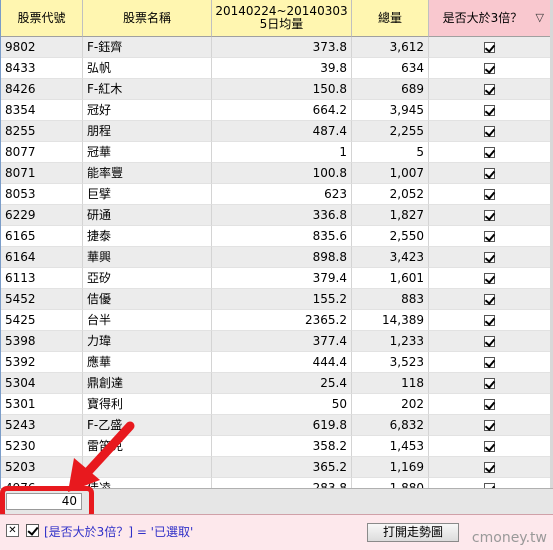 The width and height of the screenshot is (553, 550). I want to click on table-row: 6229 研通 336.8 1,827, so click(276, 215).